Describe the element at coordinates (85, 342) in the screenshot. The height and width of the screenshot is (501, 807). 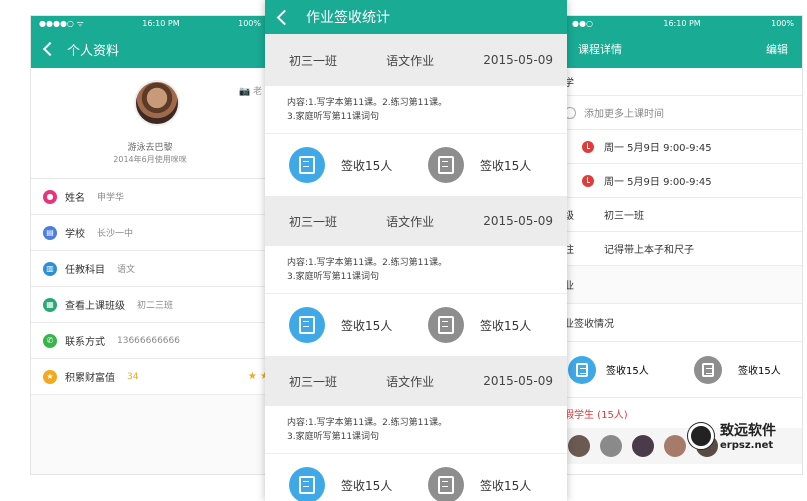
I see `row-label: 联系方式` at that location.